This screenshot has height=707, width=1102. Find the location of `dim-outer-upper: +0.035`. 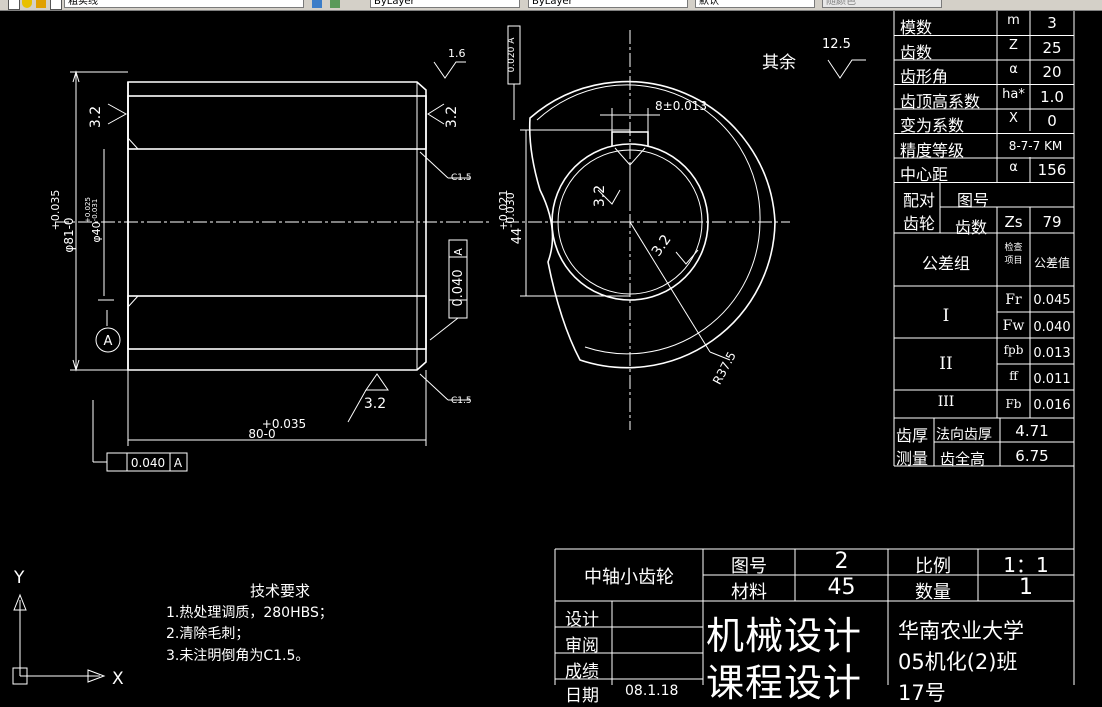

dim-outer-upper: +0.035 is located at coordinates (55, 210).